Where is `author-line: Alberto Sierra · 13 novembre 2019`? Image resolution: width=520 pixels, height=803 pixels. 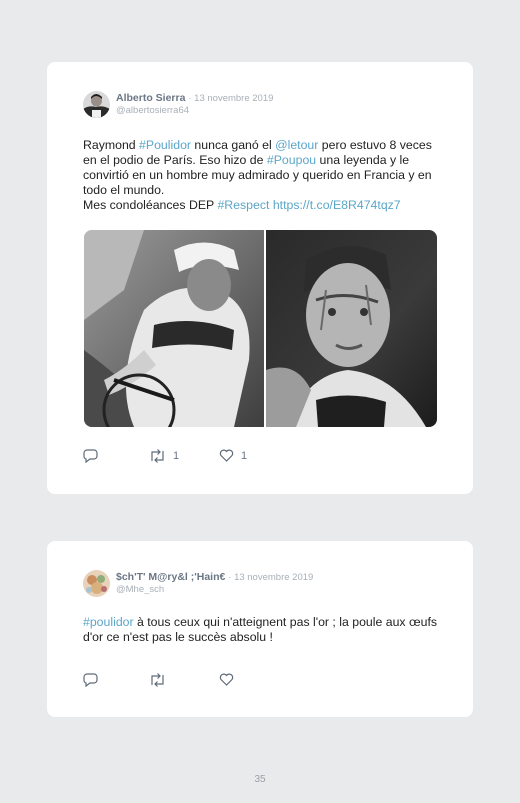
author-line: Alberto Sierra · 13 novembre 2019 is located at coordinates (194, 98).